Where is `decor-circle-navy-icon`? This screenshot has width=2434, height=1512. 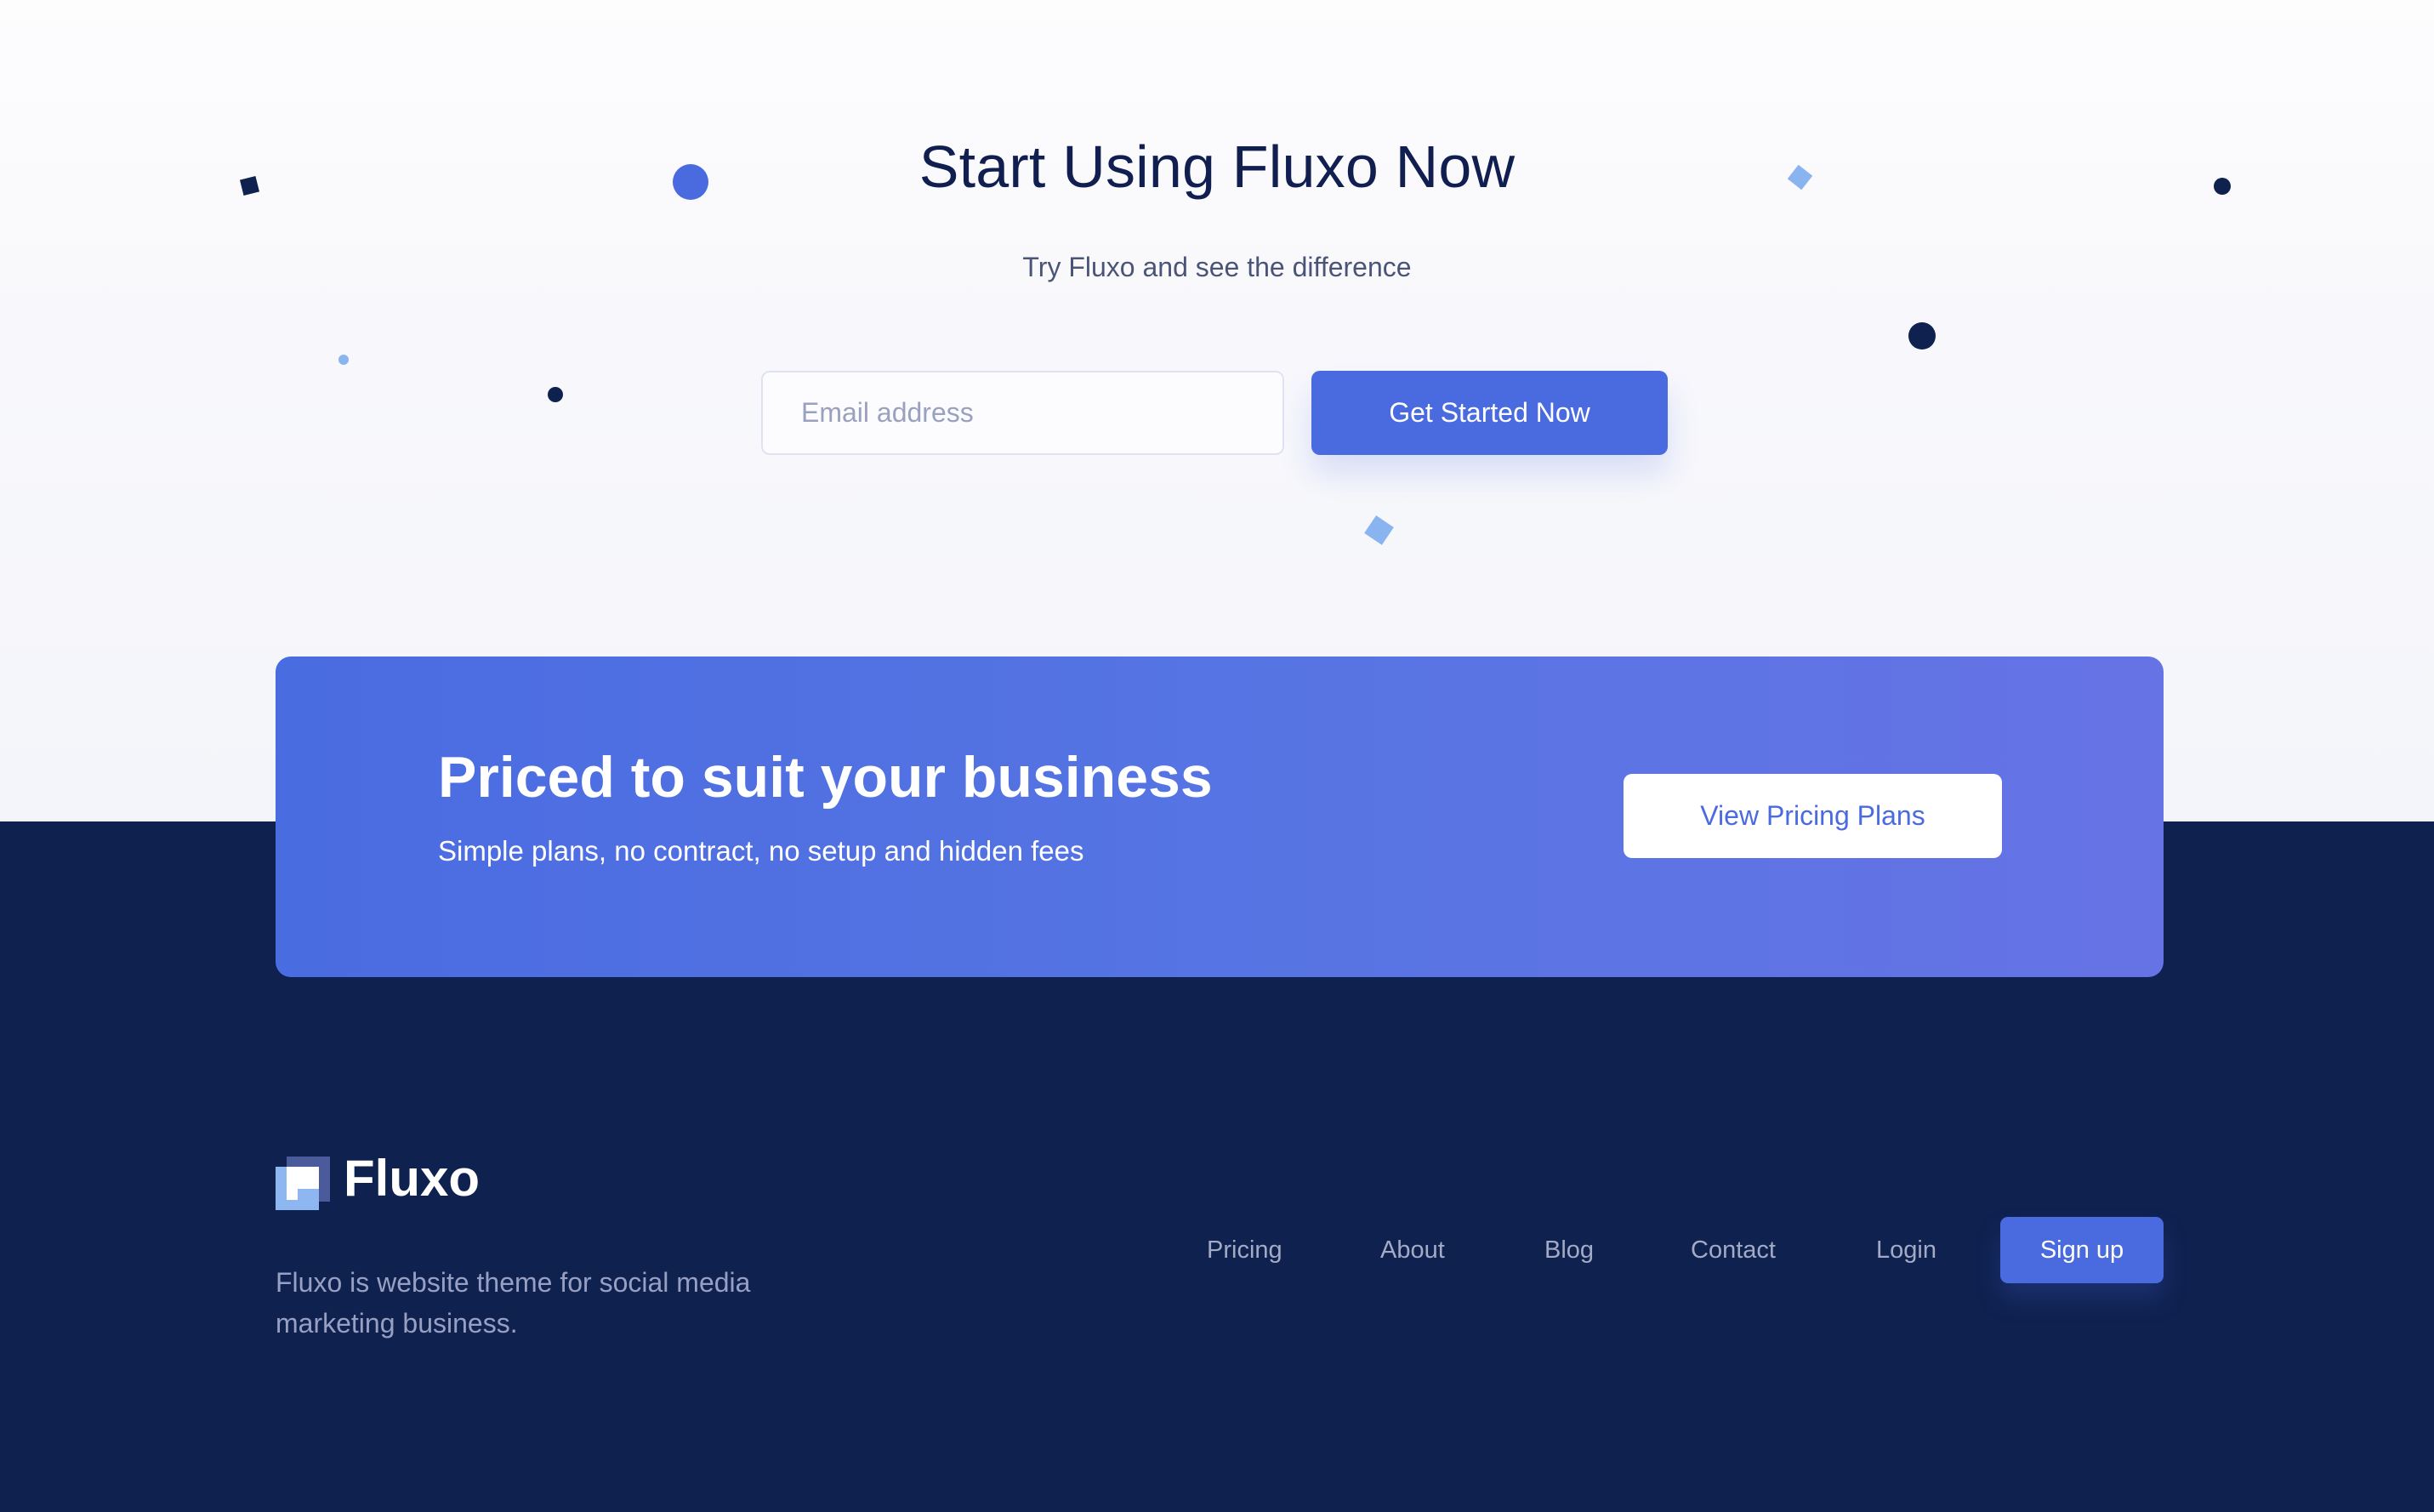
decor-circle-navy-icon is located at coordinates (1922, 336).